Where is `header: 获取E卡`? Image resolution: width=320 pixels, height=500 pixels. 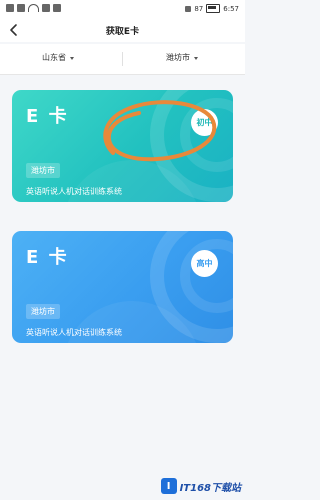
header: 获取E卡 is located at coordinates (122, 31).